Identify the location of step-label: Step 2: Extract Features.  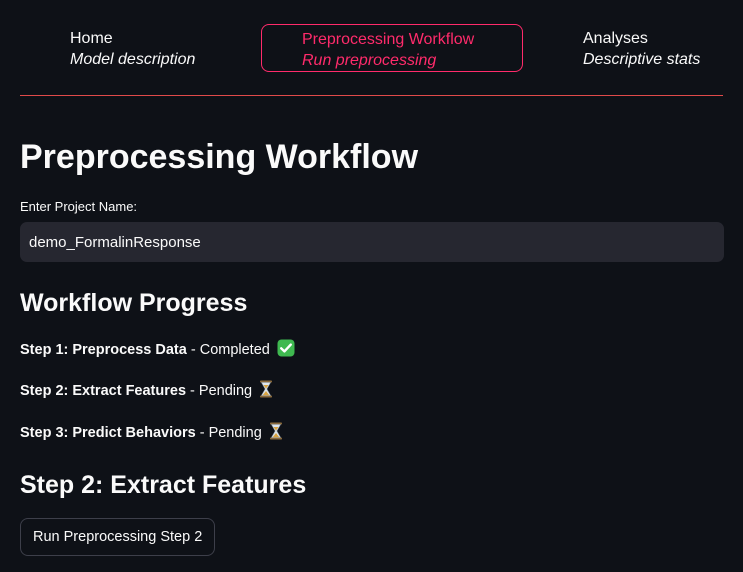
(103, 391).